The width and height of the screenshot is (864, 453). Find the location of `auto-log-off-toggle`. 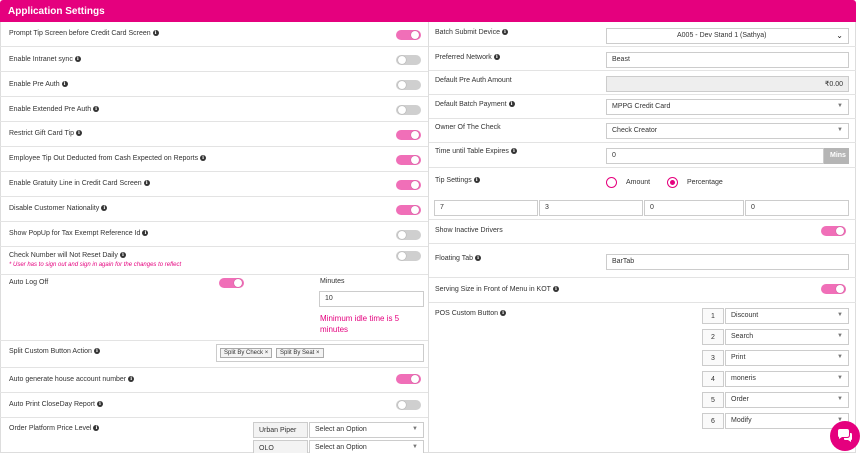

auto-log-off-toggle is located at coordinates (231, 283).